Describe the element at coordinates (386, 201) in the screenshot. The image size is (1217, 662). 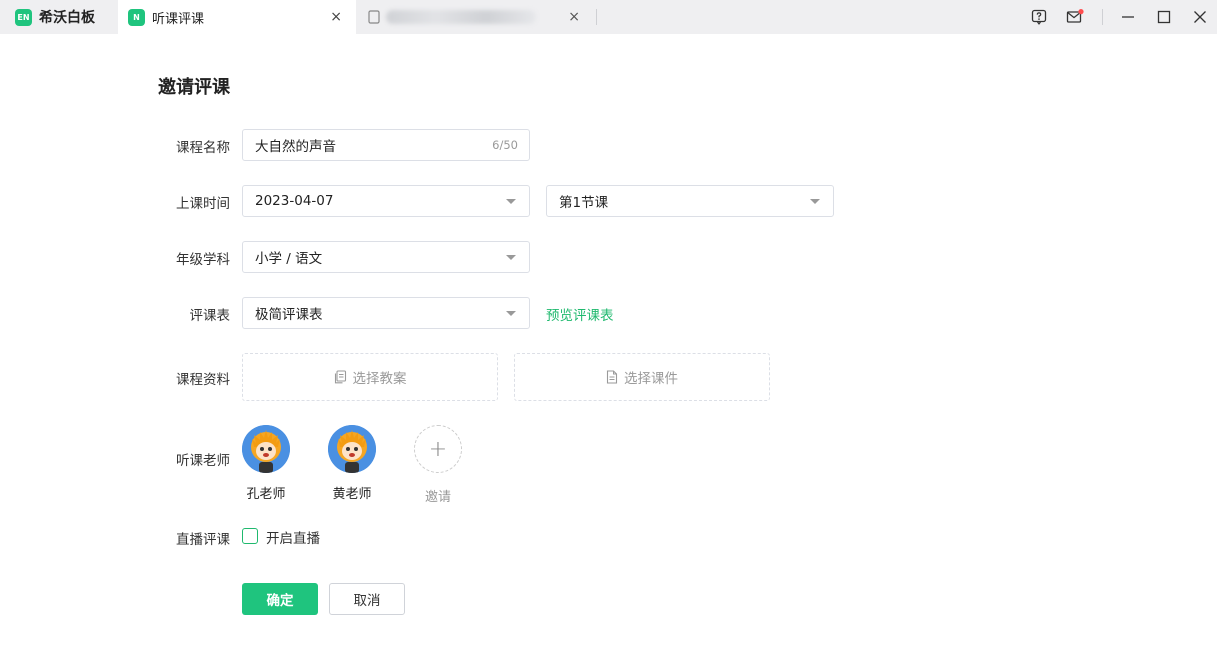
I see `date-select: 2023-04-07` at that location.